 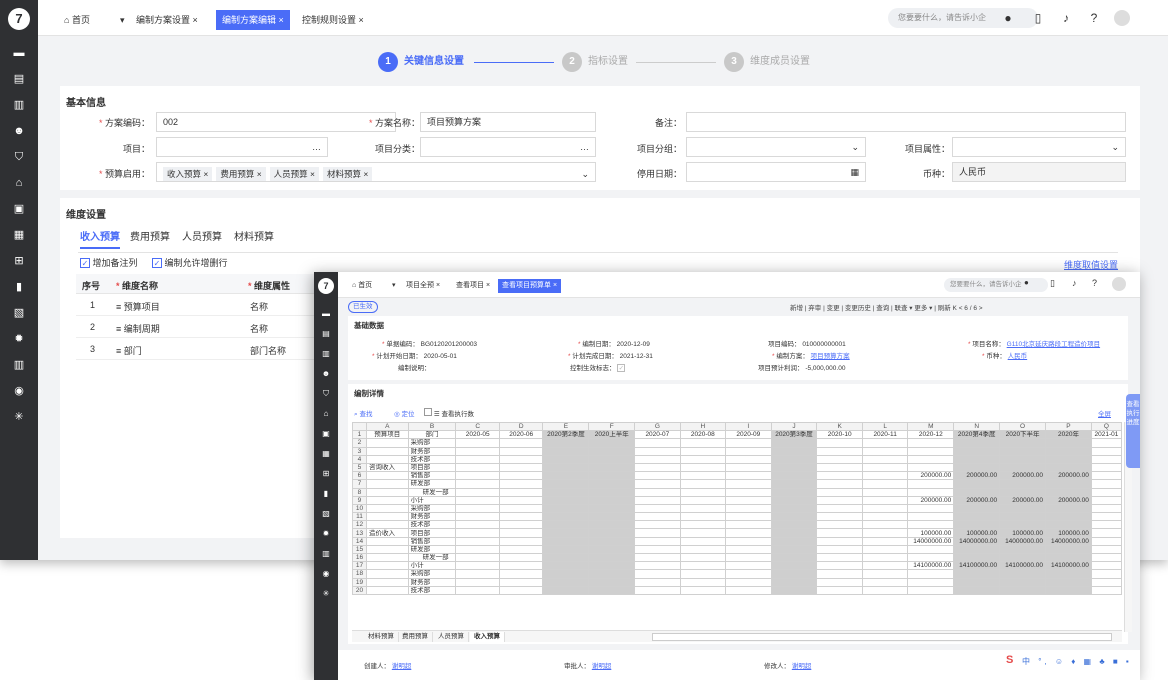 What do you see at coordinates (167, 20) in the screenshot?
I see `tab-plan-settings: 编制方案设置 ×` at bounding box center [167, 20].